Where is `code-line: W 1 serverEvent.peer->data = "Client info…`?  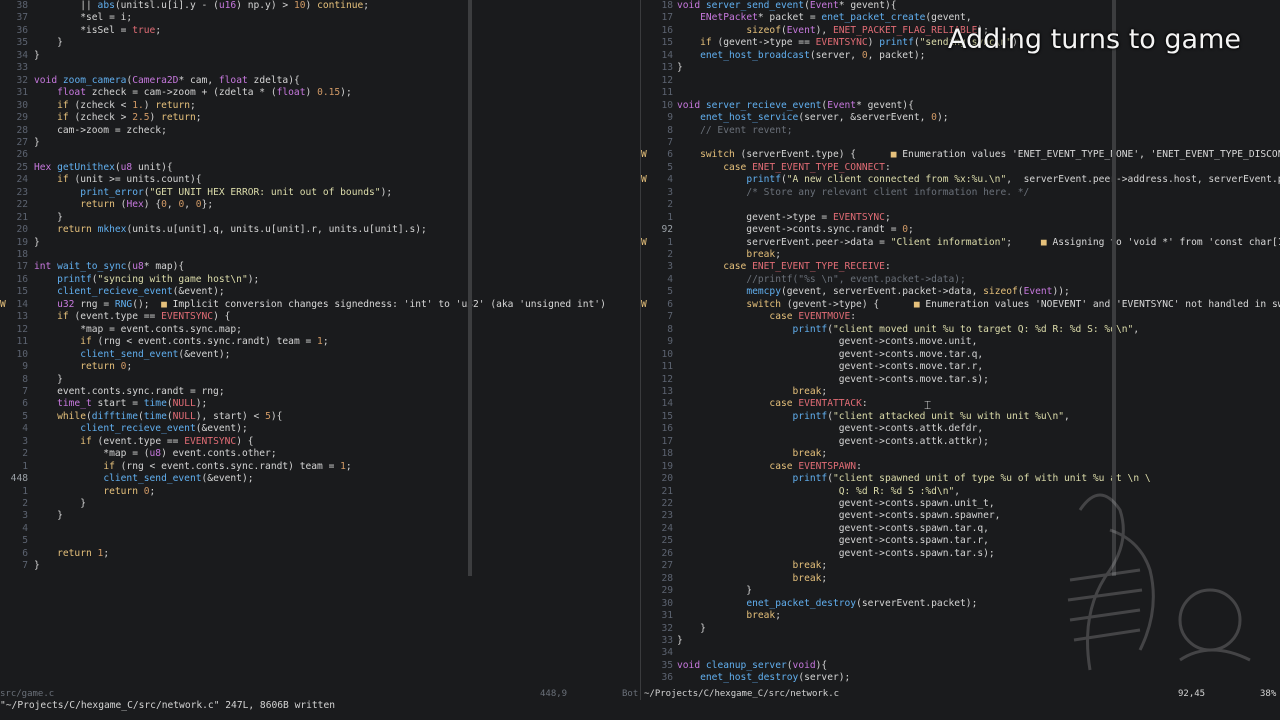 code-line: W 1 serverEvent.peer->data = "Client info… is located at coordinates (960, 243).